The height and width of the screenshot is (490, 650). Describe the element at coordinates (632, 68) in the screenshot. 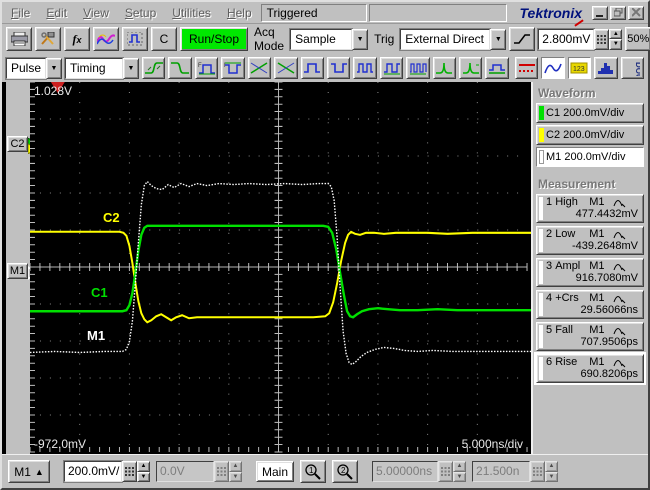

I see `mask-test-icon: DOC` at that location.